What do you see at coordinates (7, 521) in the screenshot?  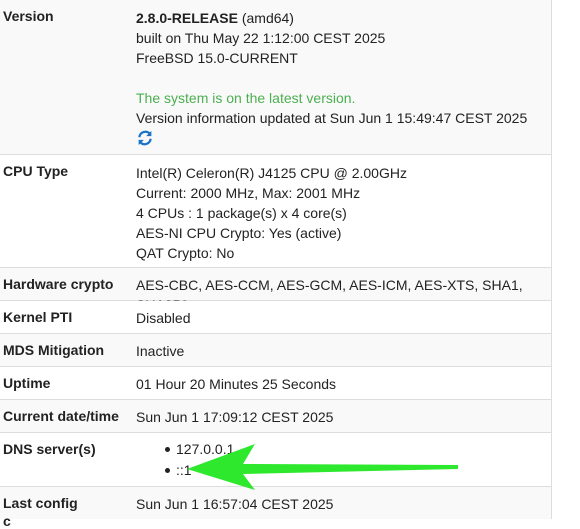 I see `last-config-label-tail: c` at bounding box center [7, 521].